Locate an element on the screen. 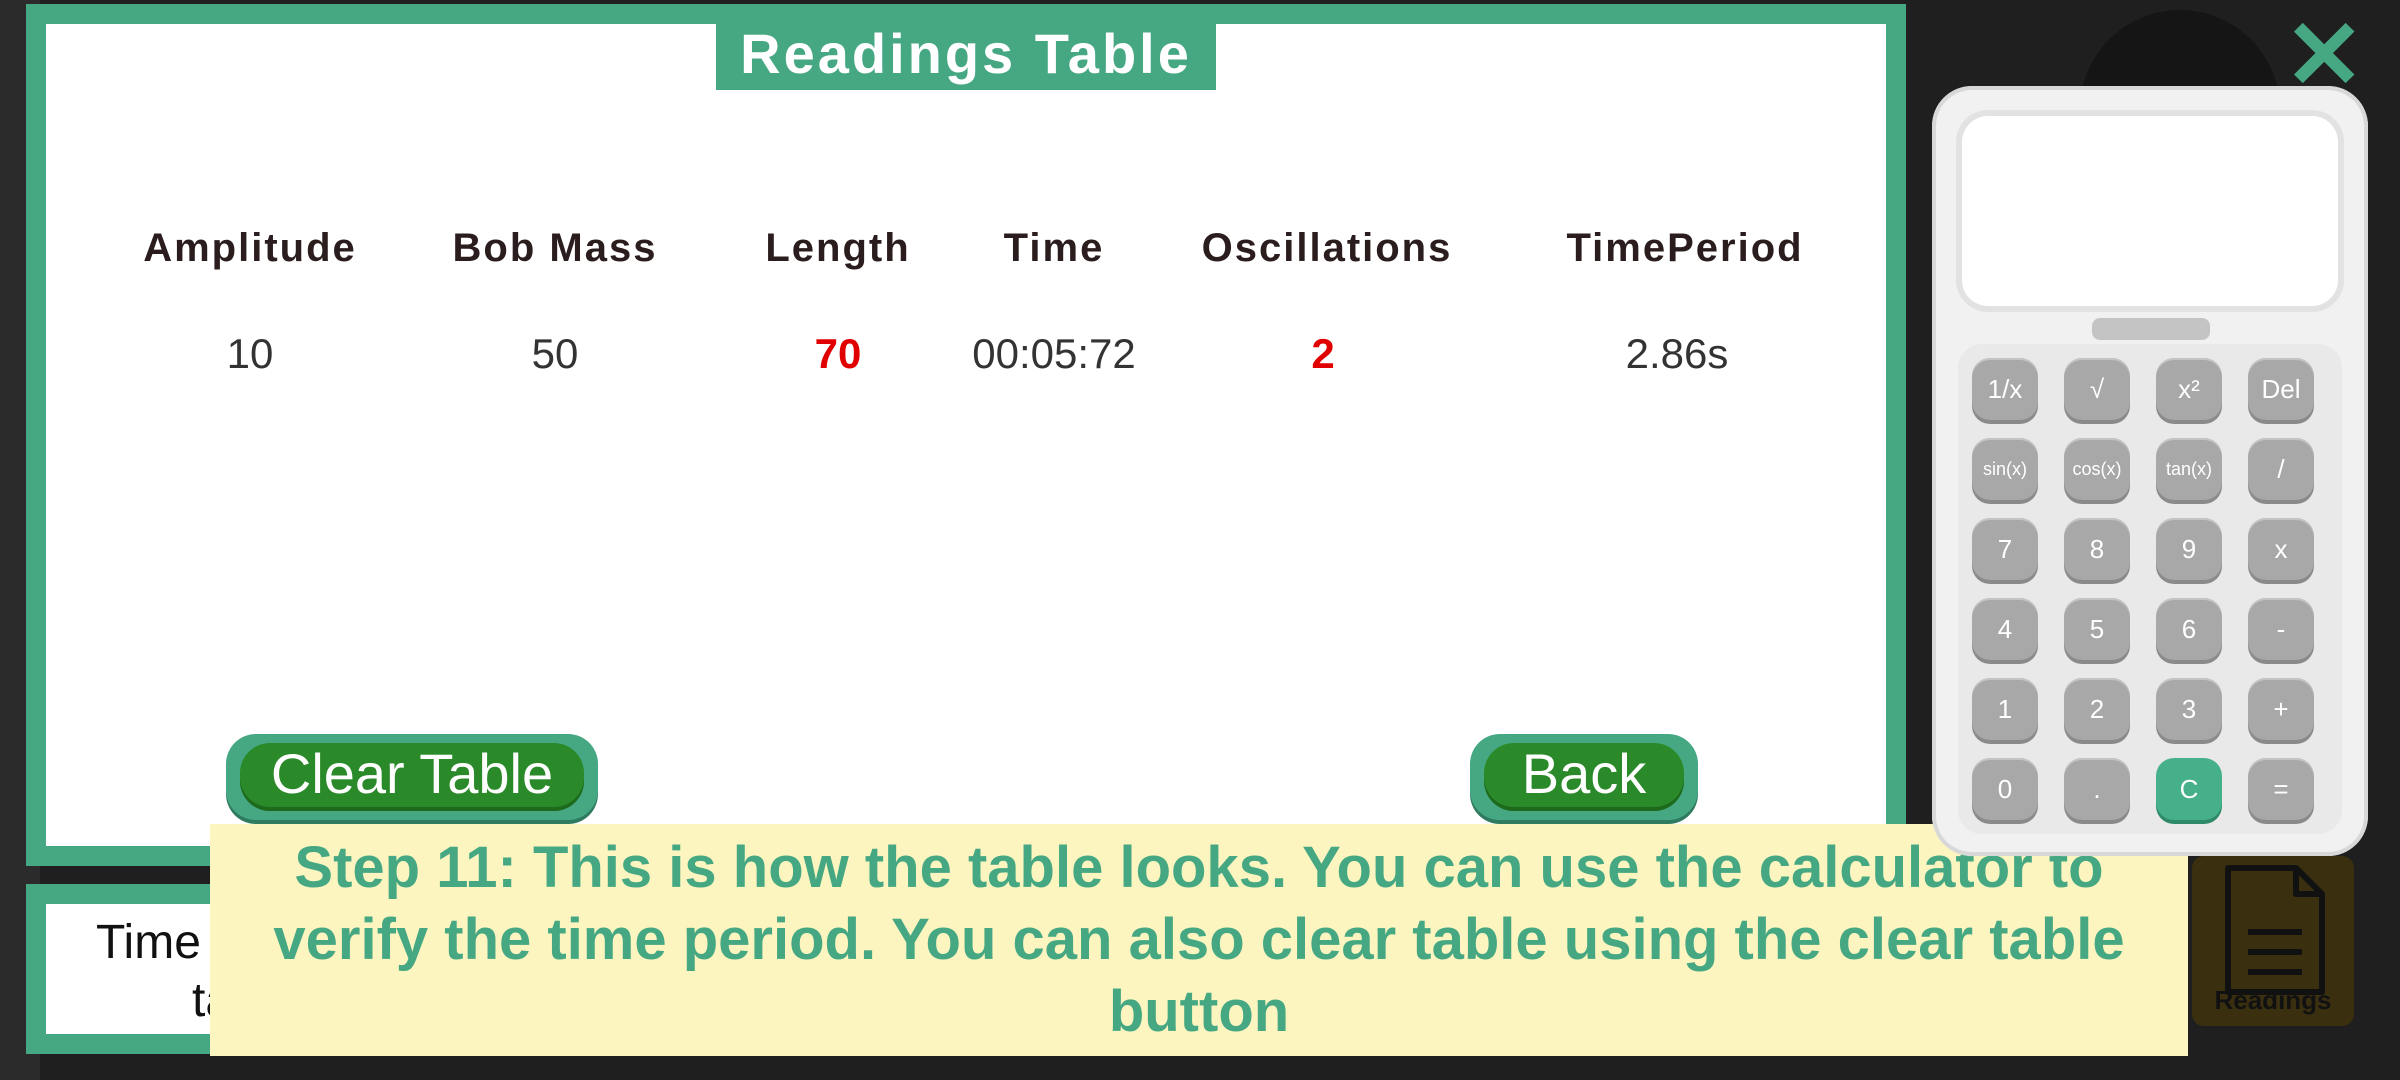 This screenshot has height=1080, width=2400. back-button: Back is located at coordinates (1584, 777).